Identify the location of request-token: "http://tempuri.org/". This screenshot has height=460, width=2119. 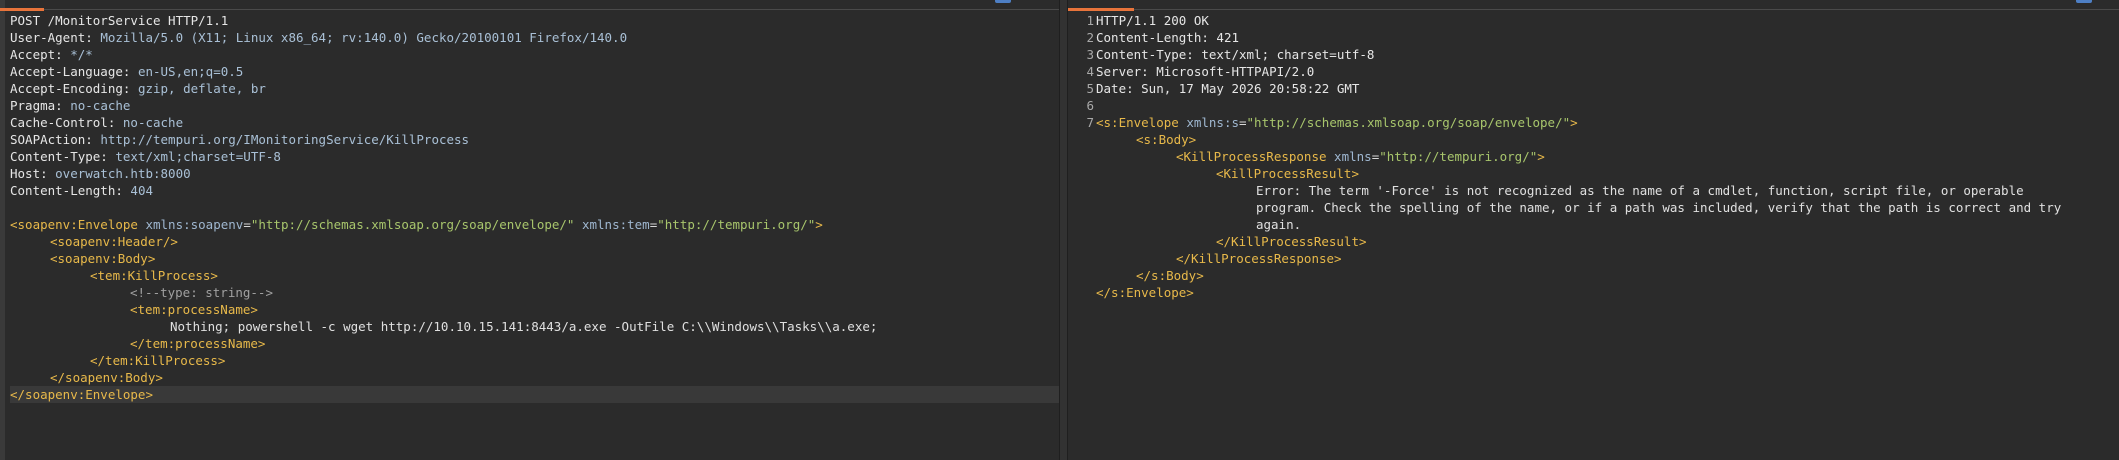
(736, 224).